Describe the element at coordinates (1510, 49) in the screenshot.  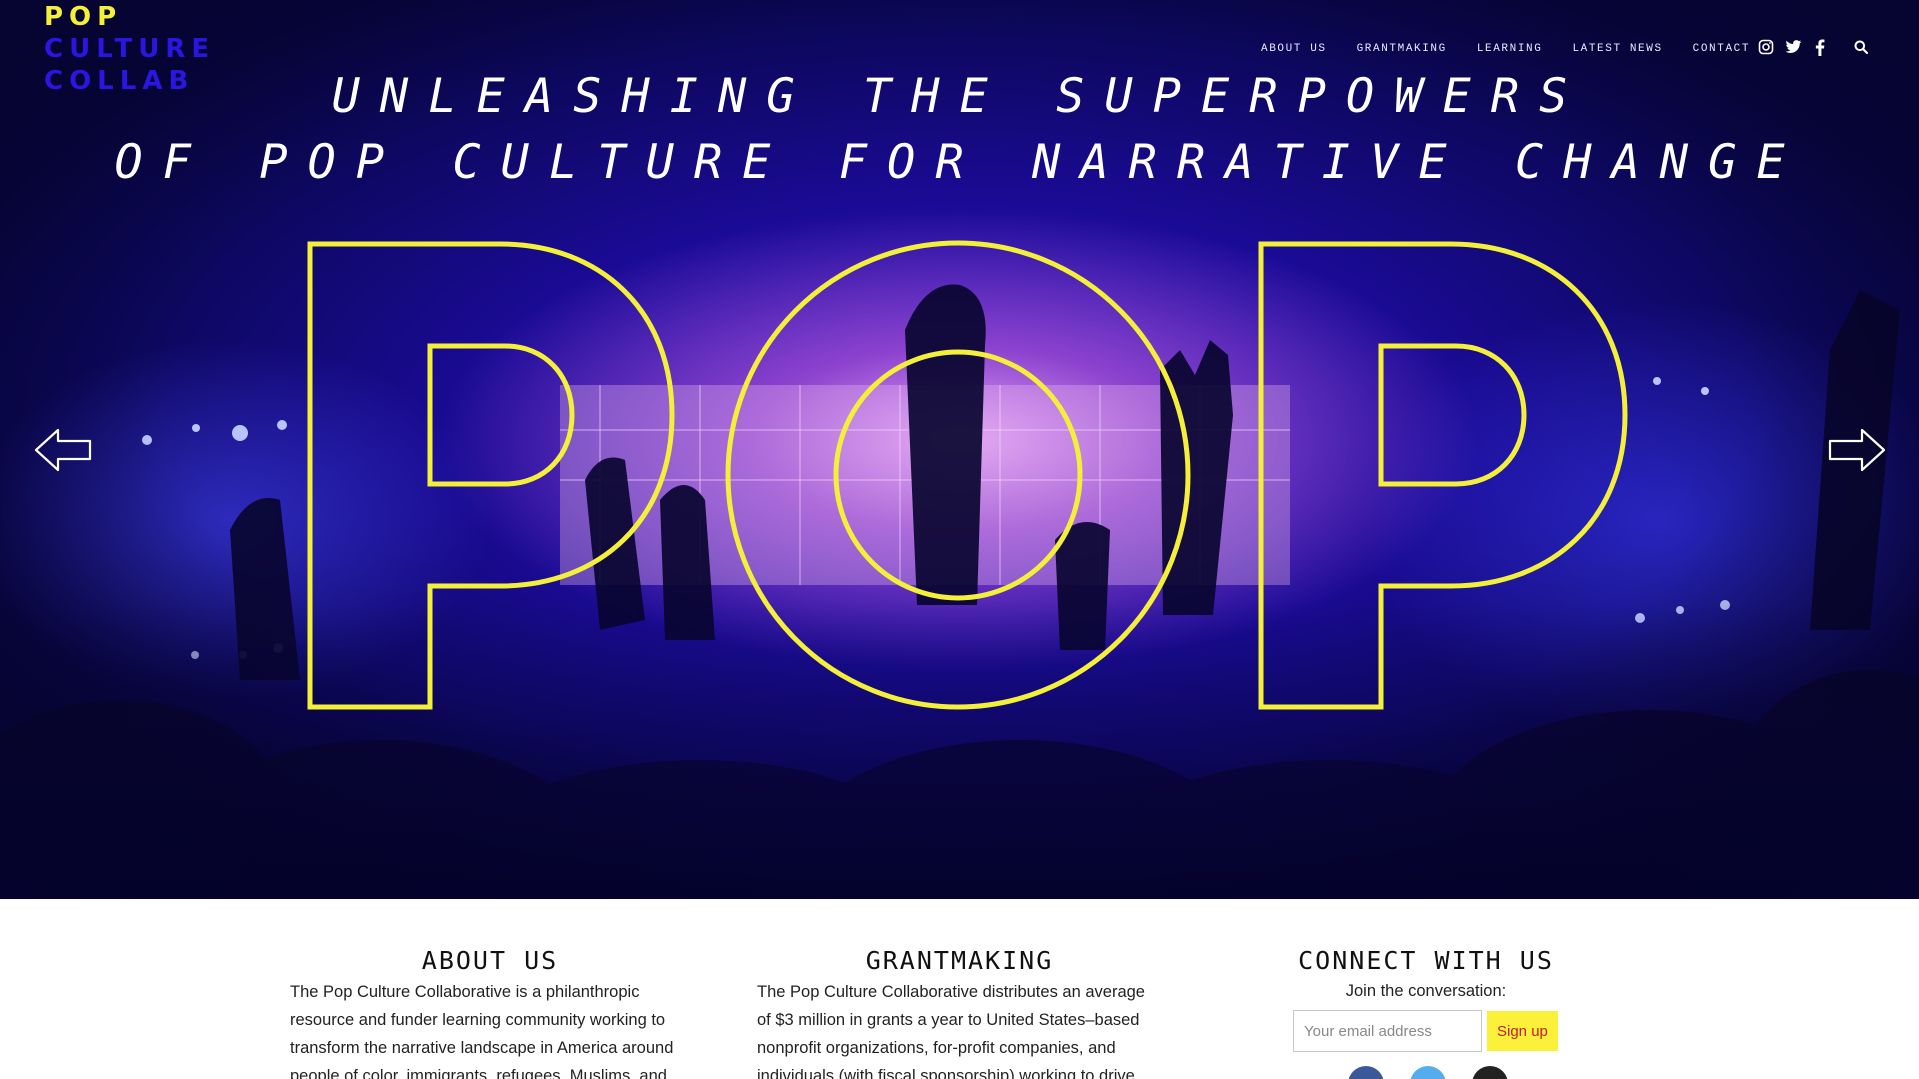
I see `nav-learning: LEARNING` at that location.